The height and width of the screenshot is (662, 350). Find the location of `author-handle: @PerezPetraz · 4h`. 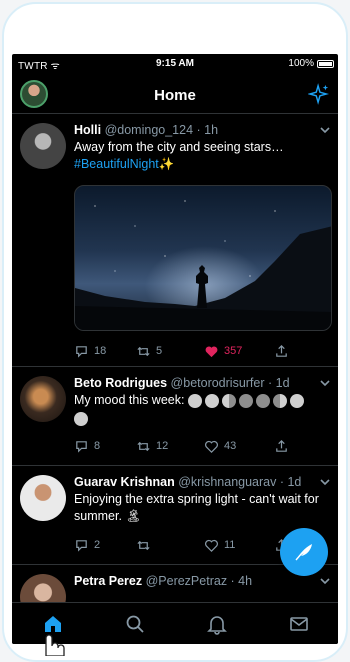

author-handle: @PerezPetraz · 4h is located at coordinates (199, 581).